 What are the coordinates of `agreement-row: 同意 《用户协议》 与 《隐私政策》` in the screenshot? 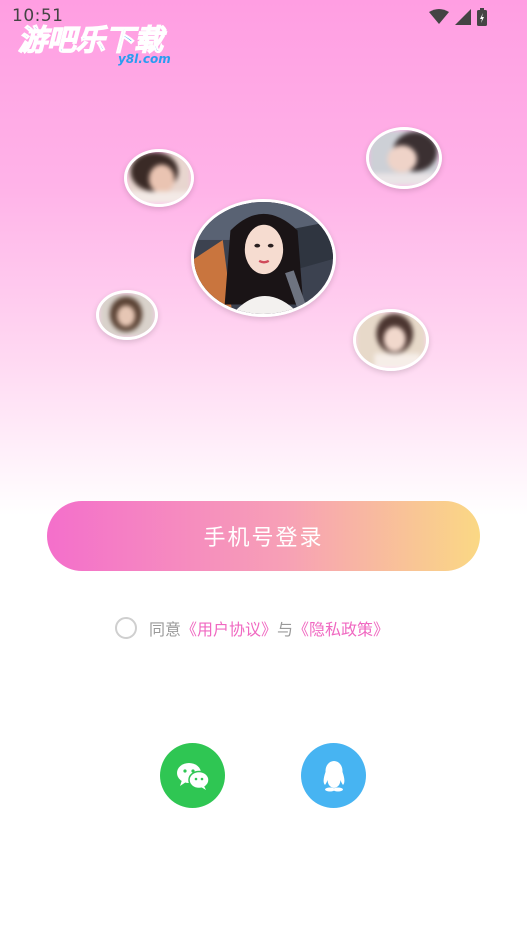 It's located at (252, 628).